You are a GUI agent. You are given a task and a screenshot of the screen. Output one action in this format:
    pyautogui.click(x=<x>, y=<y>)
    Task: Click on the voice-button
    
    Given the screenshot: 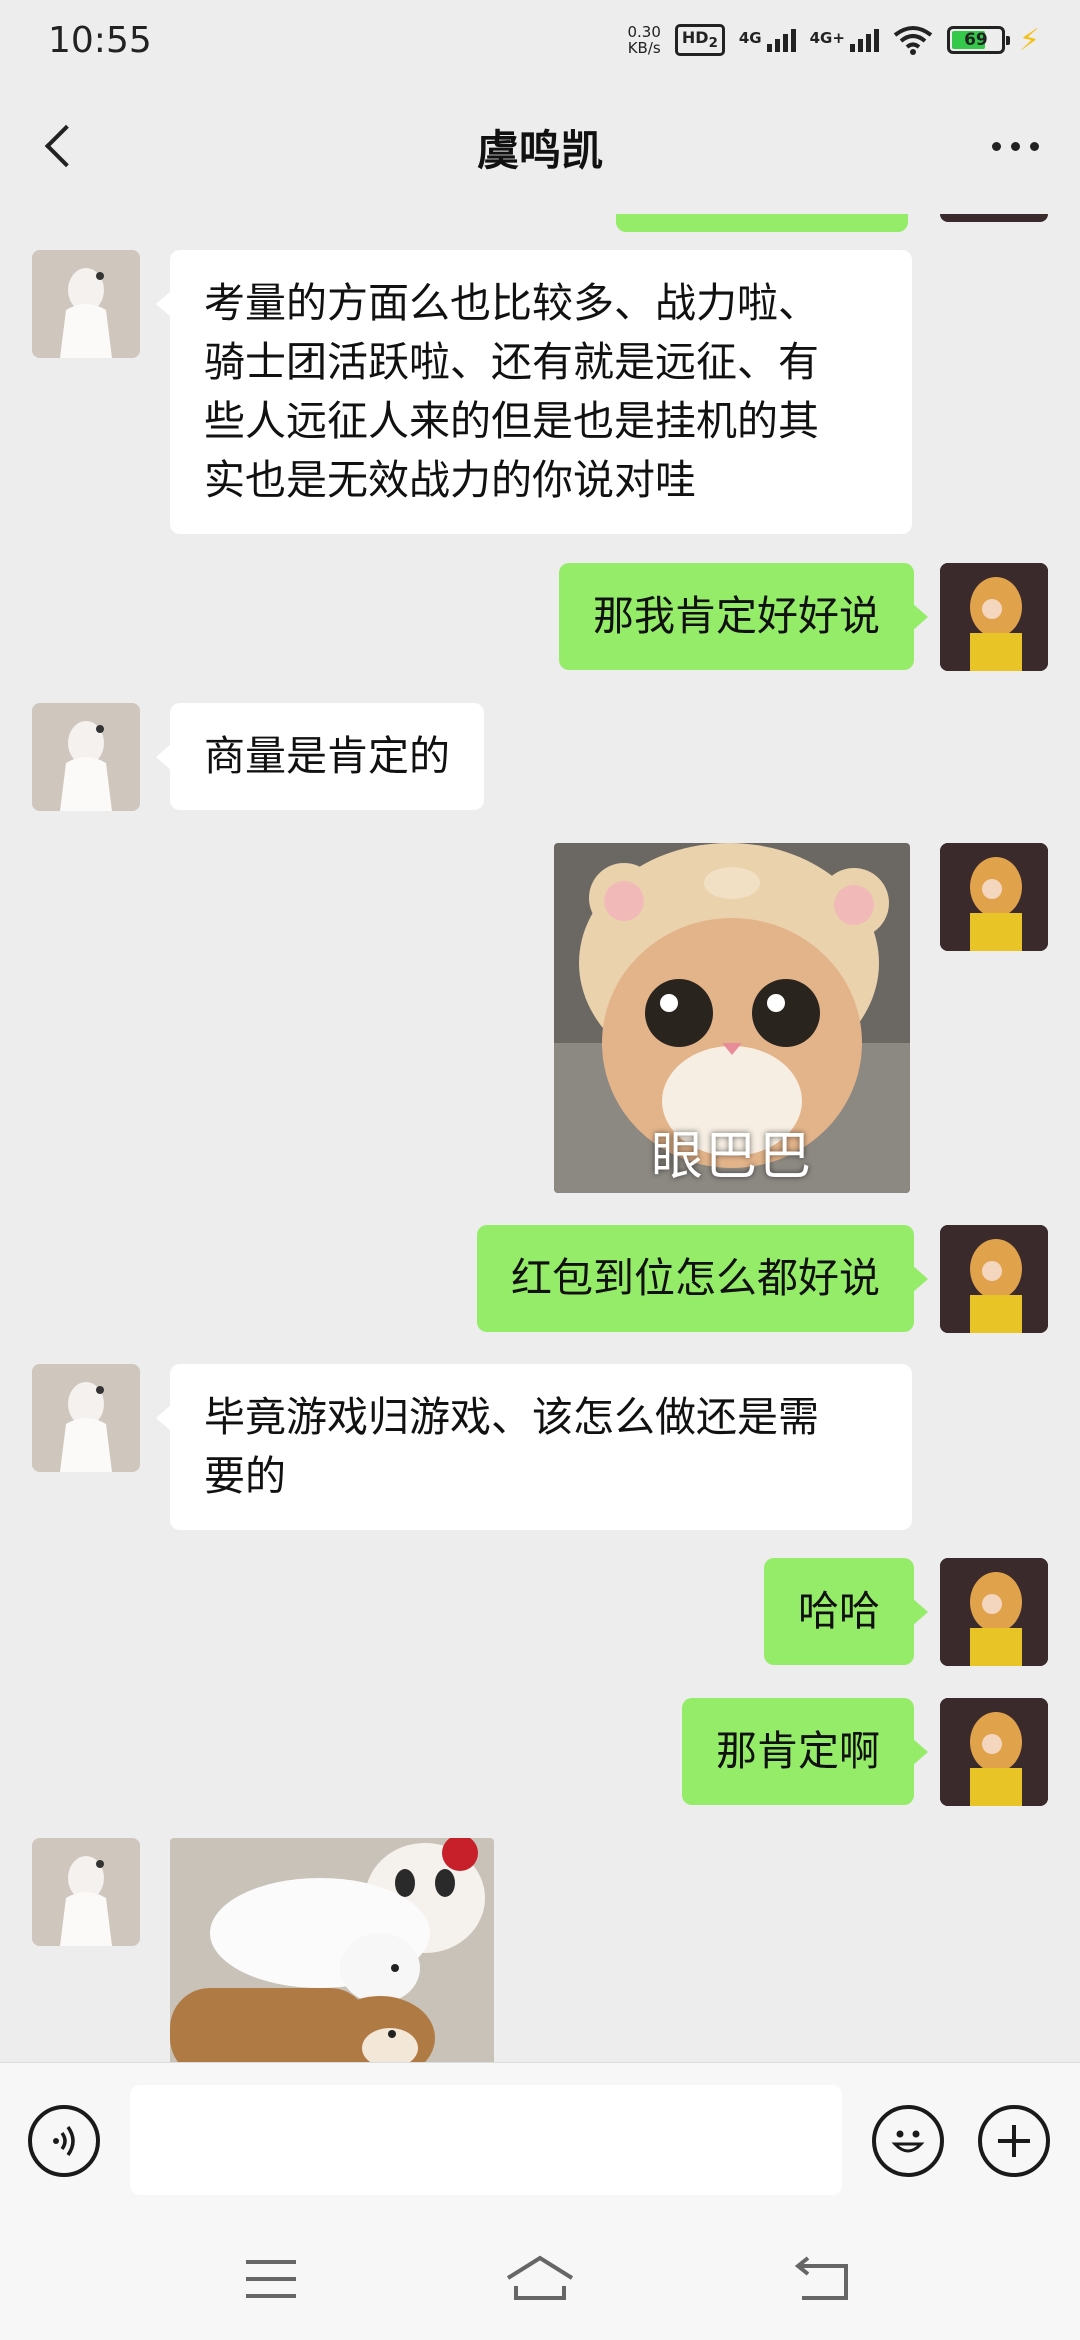 What is the action you would take?
    pyautogui.click(x=64, y=2141)
    